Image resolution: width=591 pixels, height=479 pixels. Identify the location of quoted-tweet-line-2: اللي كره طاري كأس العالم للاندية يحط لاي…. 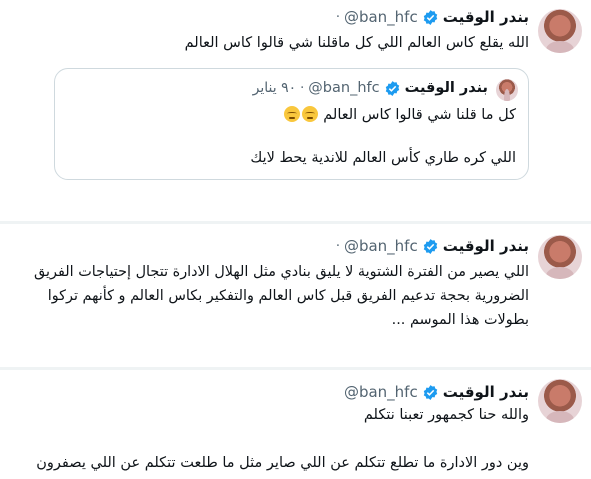
(383, 158).